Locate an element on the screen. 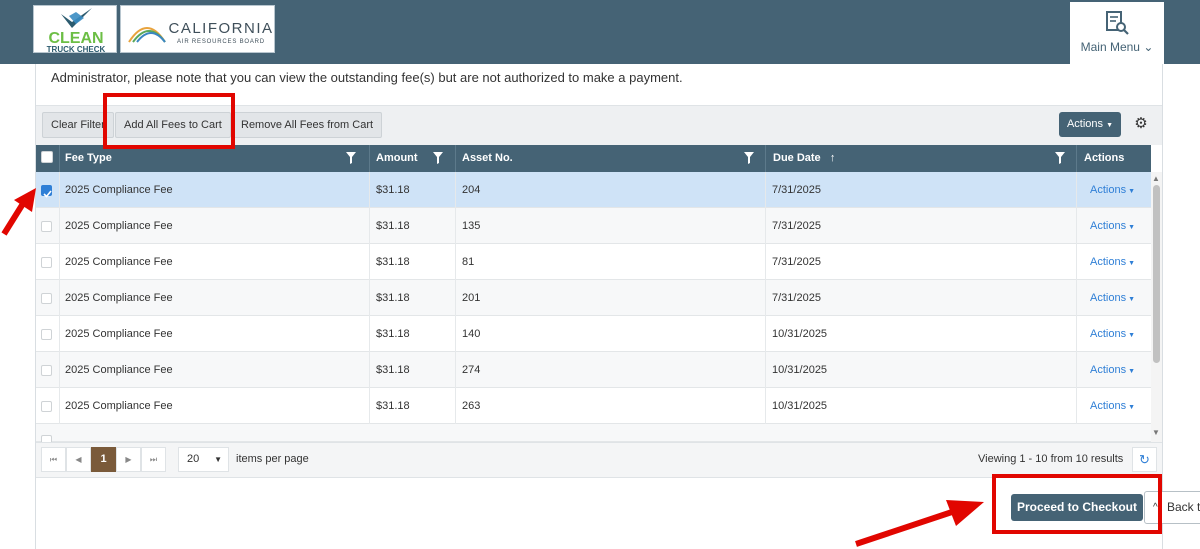 This screenshot has width=1200, height=549. page-size-select: 20 ▼ is located at coordinates (203, 459).